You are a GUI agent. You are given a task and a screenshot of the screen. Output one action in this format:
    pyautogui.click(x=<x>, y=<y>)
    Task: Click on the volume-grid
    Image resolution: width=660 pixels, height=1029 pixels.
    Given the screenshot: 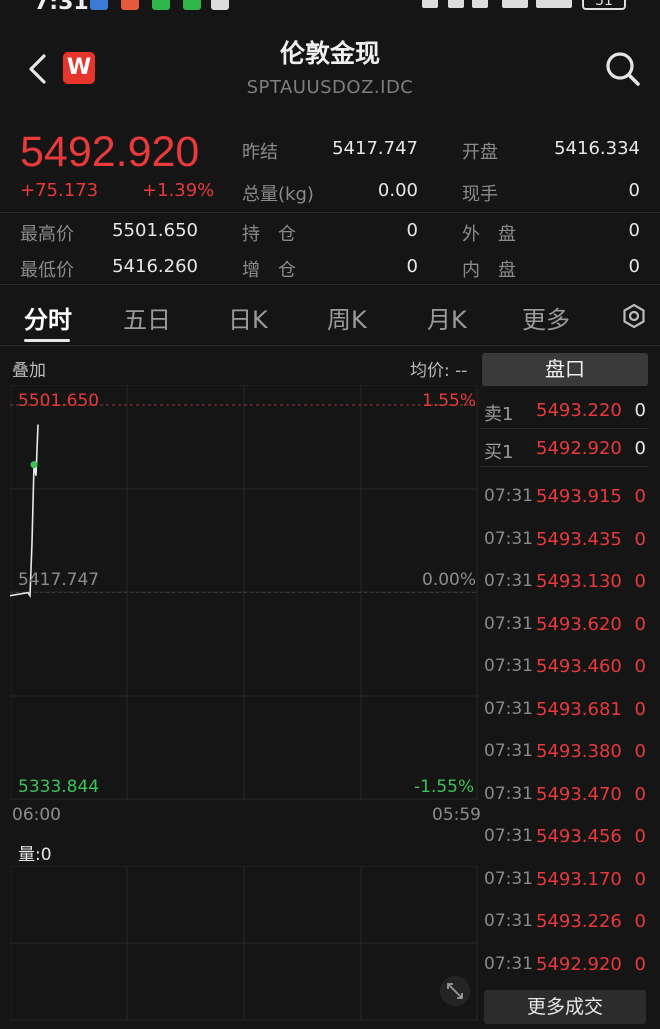 What is the action you would take?
    pyautogui.click(x=244, y=943)
    